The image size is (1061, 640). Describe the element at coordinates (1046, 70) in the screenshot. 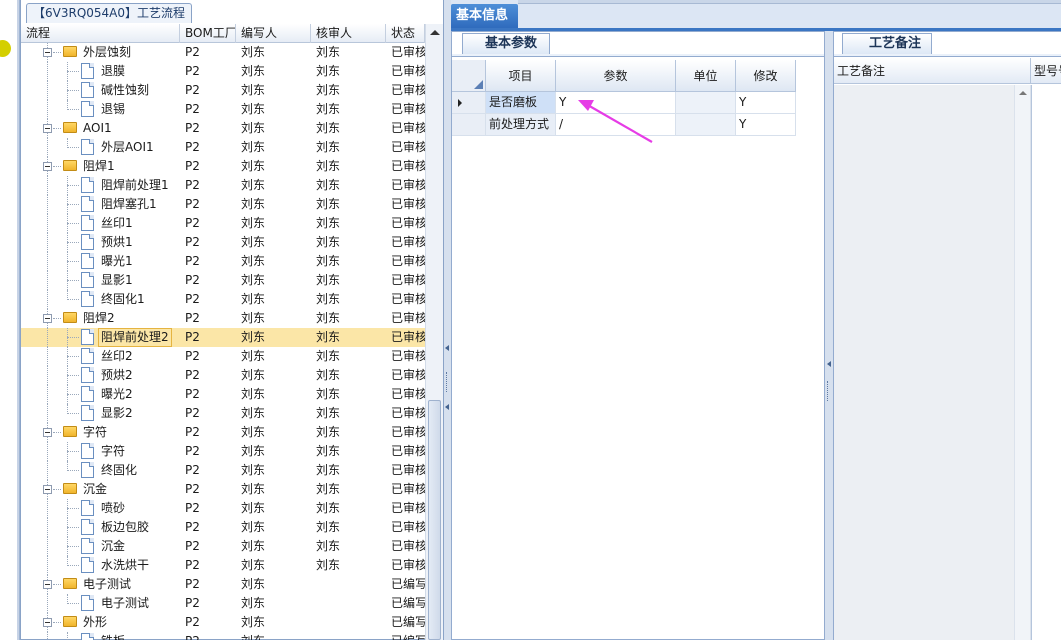

I see `column-header-model: 型号号` at that location.